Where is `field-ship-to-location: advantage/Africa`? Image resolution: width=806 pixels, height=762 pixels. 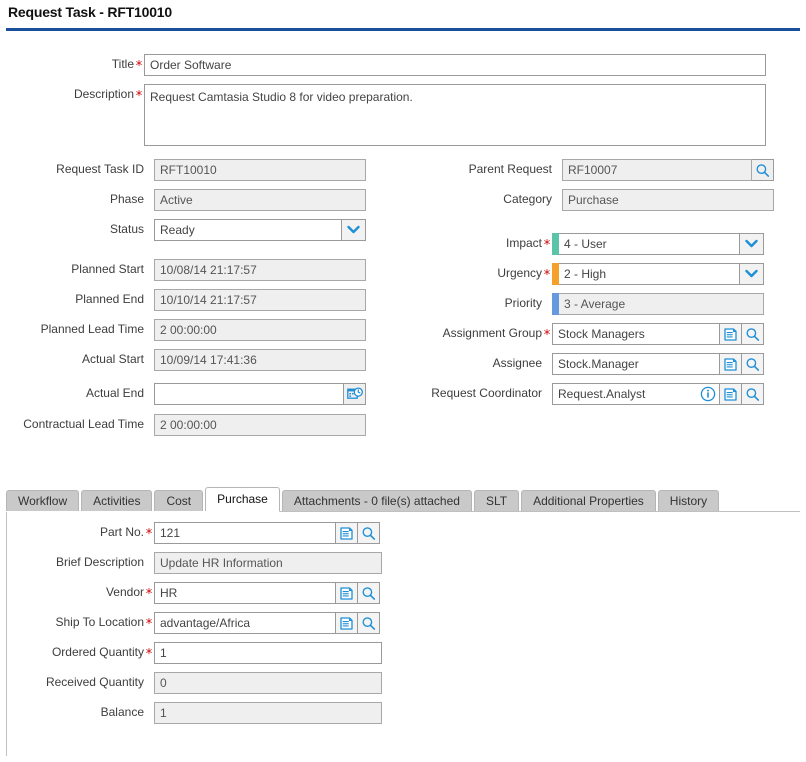 field-ship-to-location: advantage/Africa is located at coordinates (267, 623).